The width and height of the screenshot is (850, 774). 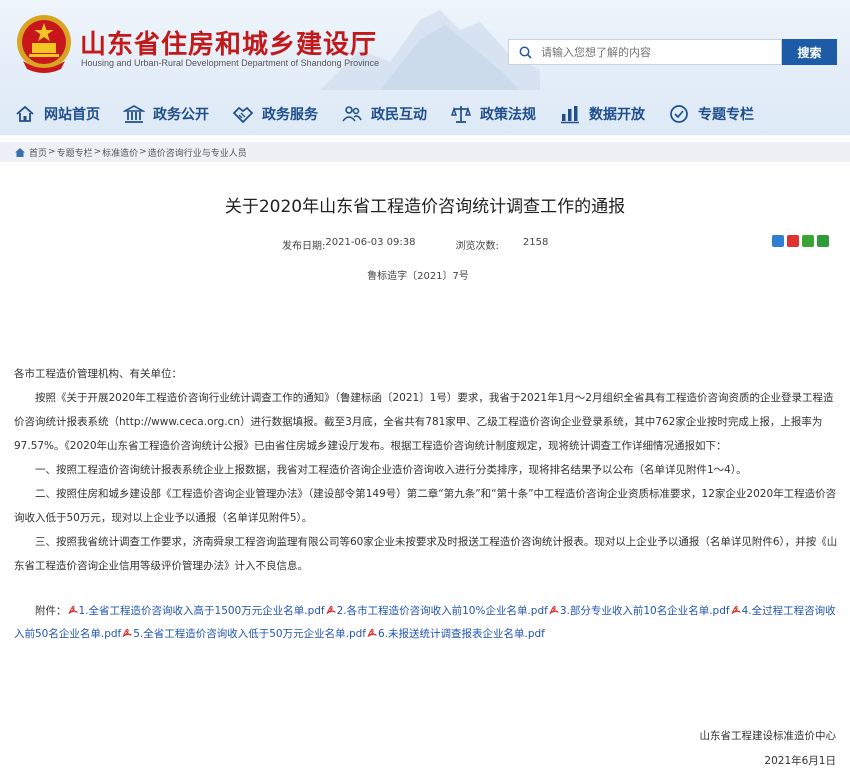 What do you see at coordinates (38, 152) in the screenshot?
I see `breadcrumb-item-home: 首页` at bounding box center [38, 152].